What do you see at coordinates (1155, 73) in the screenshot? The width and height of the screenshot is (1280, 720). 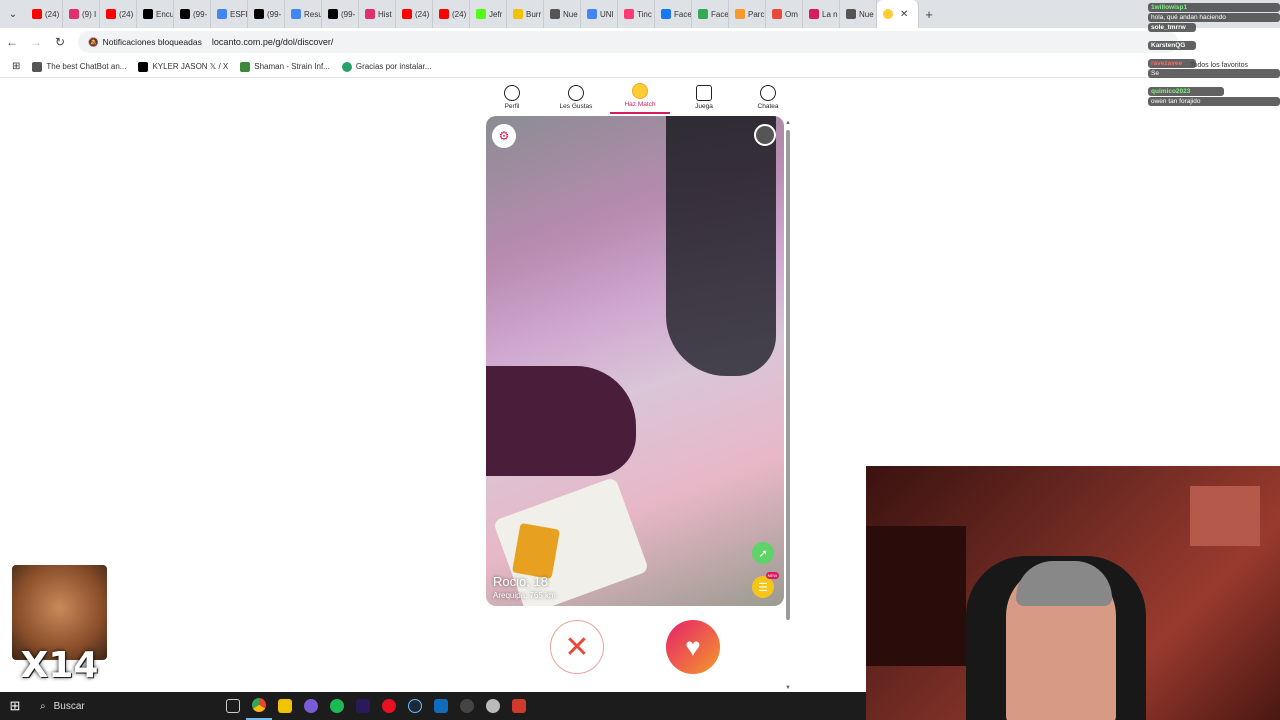 I see `chat-text: Se` at bounding box center [1155, 73].